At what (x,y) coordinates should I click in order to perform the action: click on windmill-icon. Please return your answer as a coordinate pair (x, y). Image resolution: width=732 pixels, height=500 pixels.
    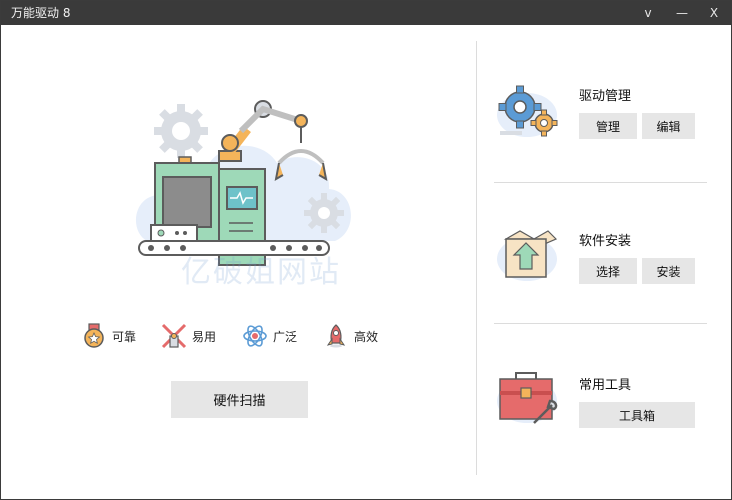
    Looking at the image, I should click on (174, 336).